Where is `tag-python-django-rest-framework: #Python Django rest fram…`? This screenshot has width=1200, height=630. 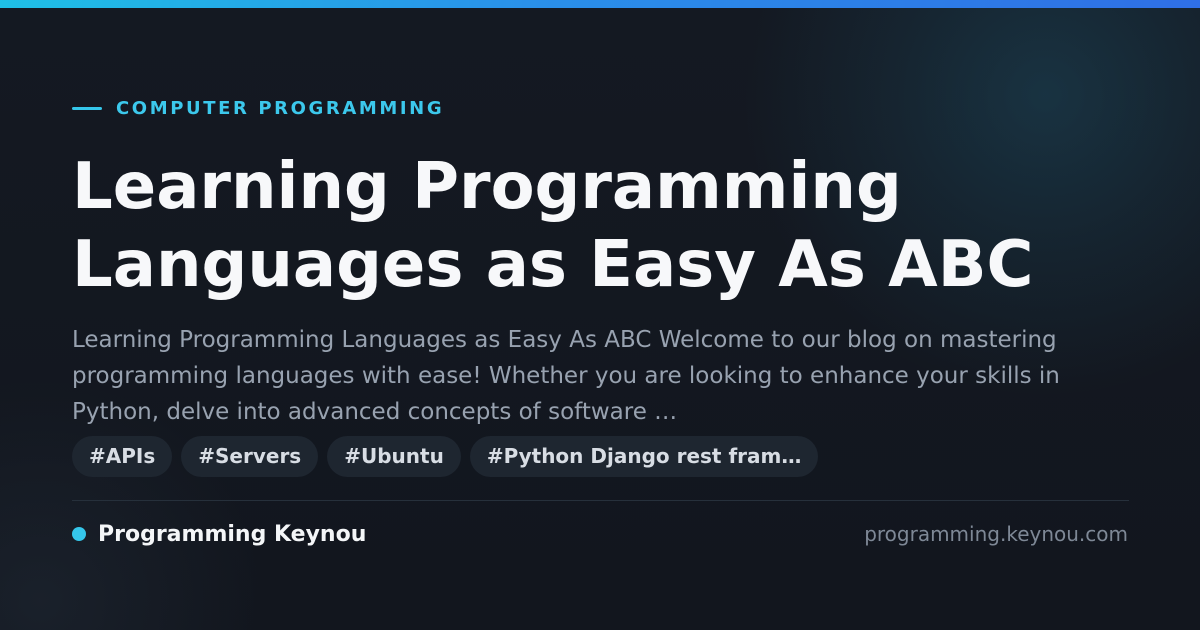
tag-python-django-rest-framework: #Python Django rest fram… is located at coordinates (644, 456).